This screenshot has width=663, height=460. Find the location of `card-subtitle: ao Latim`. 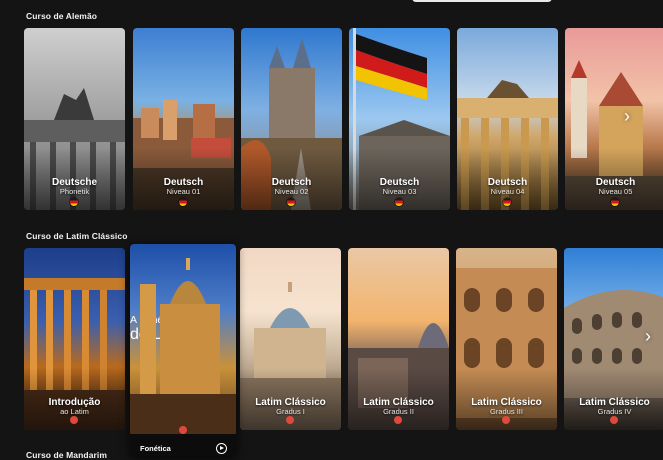

card-subtitle: ao Latim is located at coordinates (74, 411).